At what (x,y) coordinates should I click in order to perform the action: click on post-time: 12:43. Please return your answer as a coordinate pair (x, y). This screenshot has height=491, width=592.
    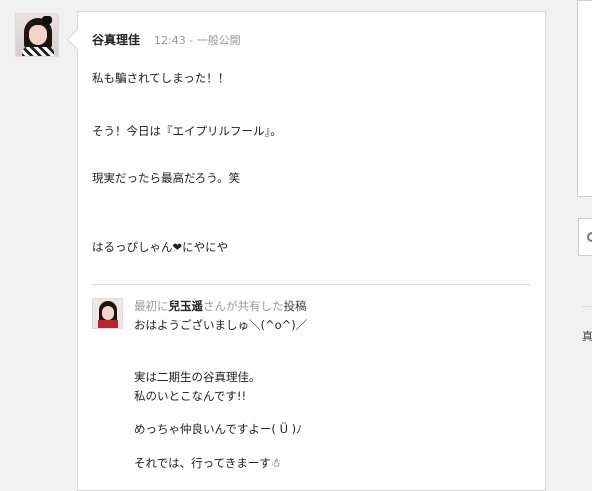
    Looking at the image, I should click on (170, 40).